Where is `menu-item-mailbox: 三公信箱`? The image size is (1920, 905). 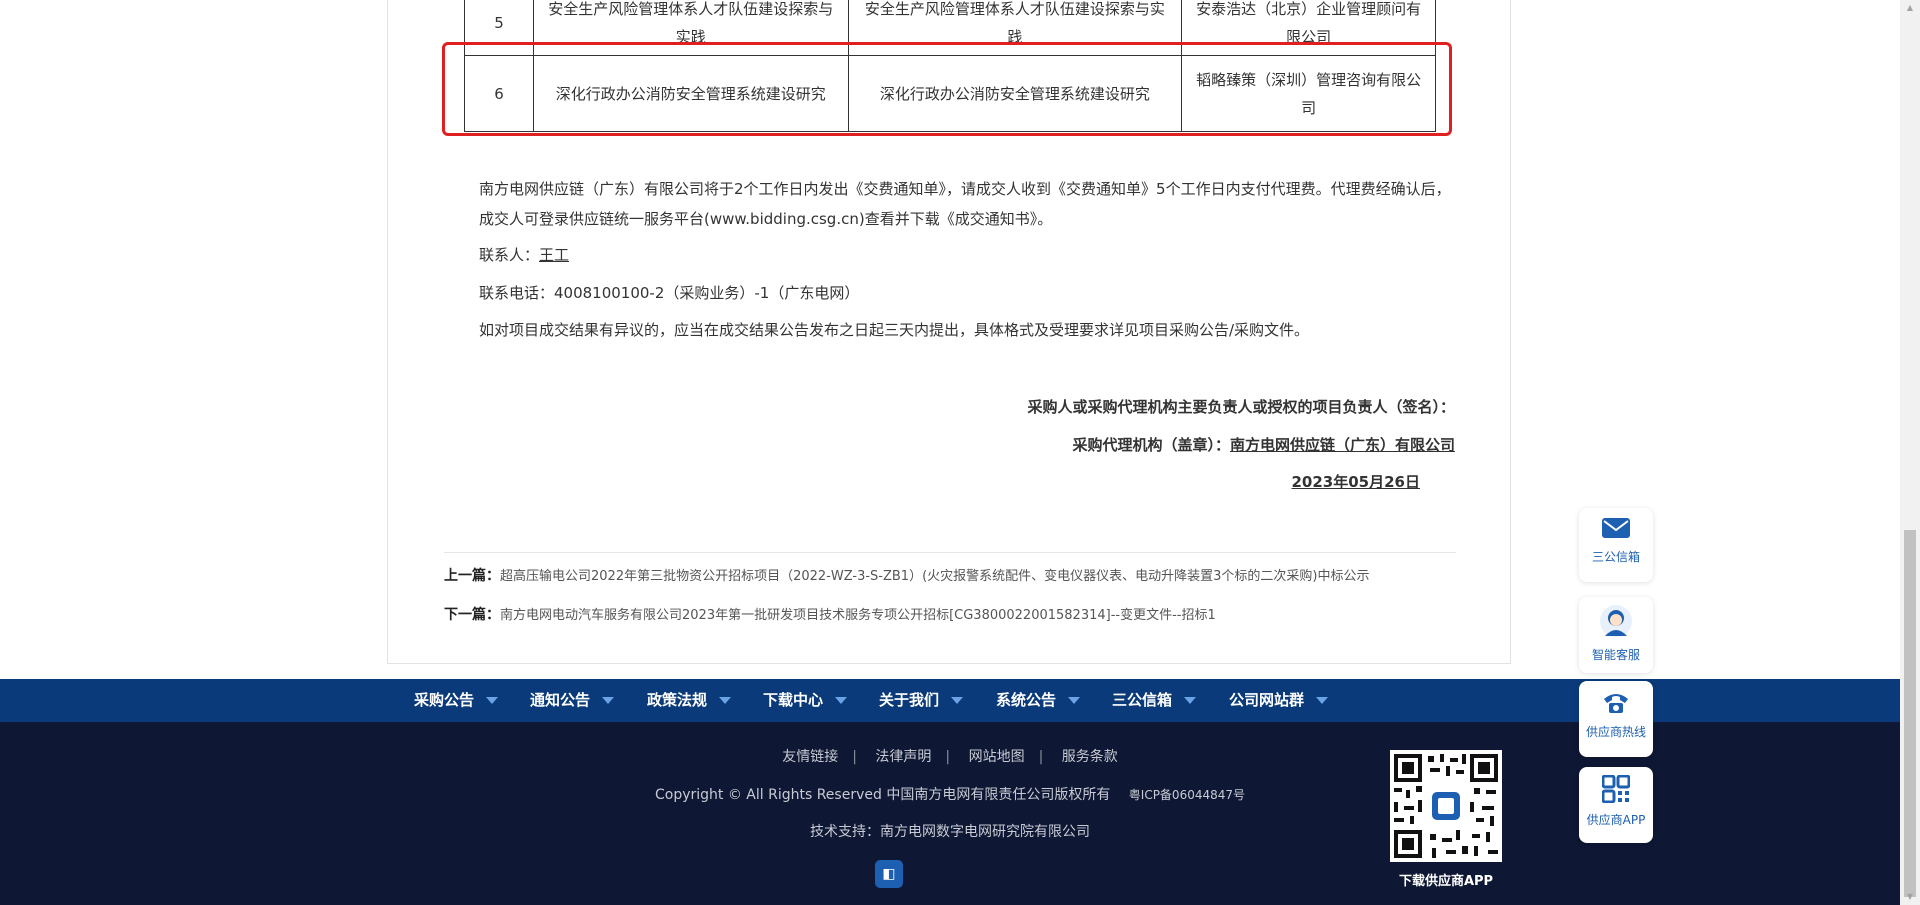 menu-item-mailbox: 三公信箱 is located at coordinates (1154, 700).